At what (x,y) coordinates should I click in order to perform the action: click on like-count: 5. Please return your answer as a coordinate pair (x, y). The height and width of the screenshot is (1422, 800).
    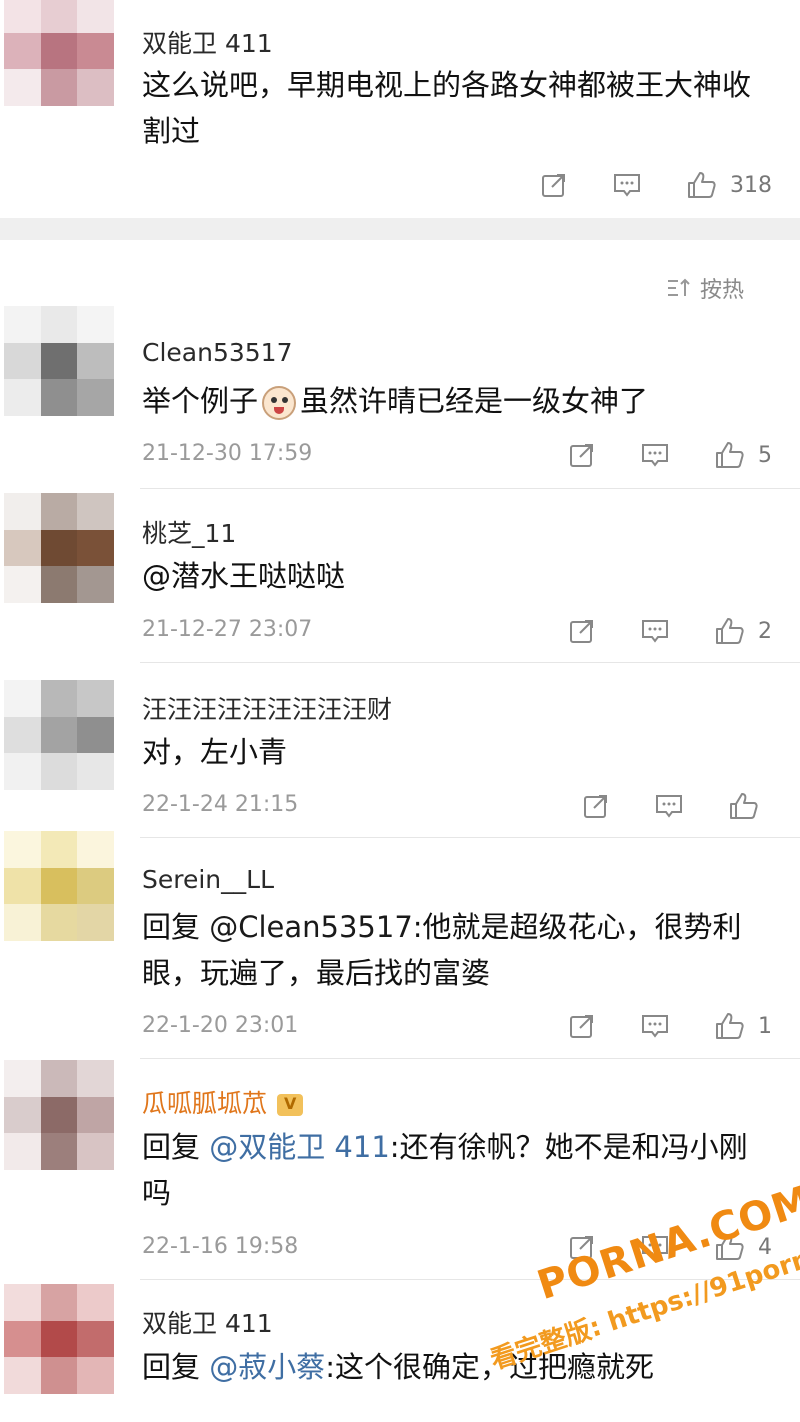
    Looking at the image, I should click on (765, 455).